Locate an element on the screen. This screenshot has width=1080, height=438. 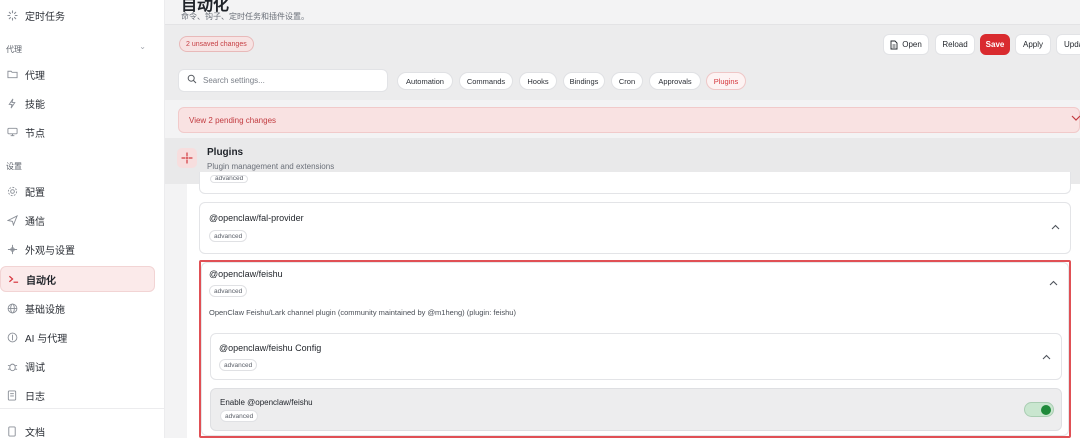
pending-changes-label: View 2 pending changes is located at coordinates (233, 120).